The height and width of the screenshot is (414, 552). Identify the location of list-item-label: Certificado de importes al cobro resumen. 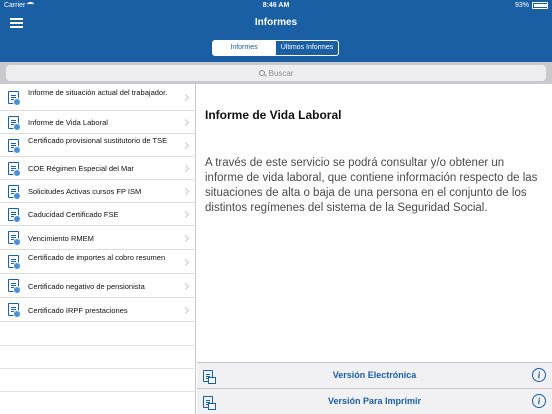
(97, 257).